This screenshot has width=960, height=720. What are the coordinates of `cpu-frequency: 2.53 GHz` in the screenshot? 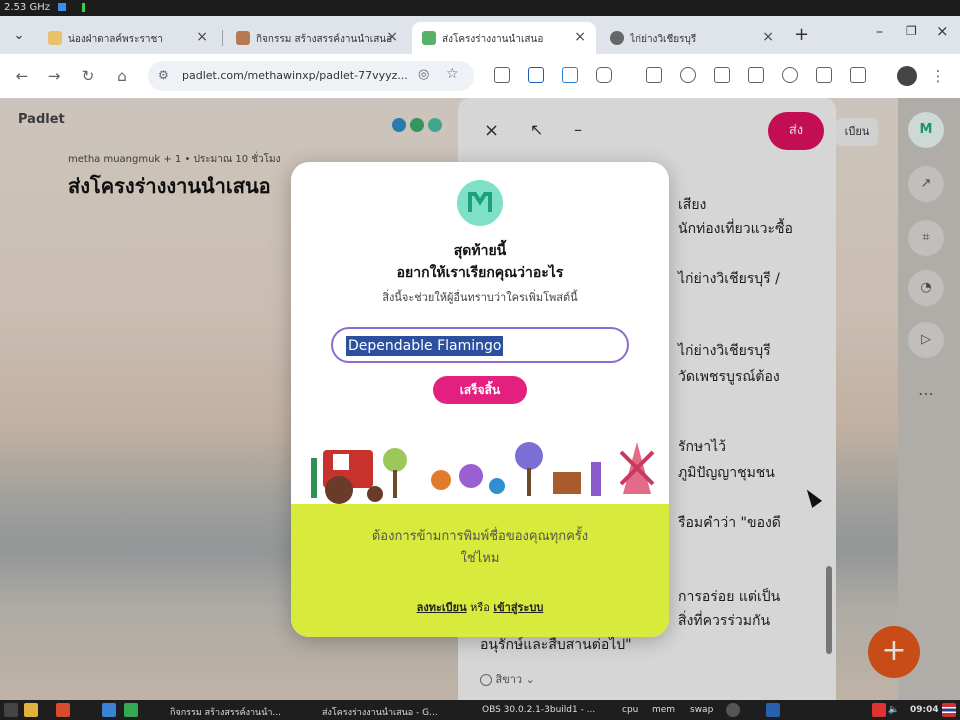 It's located at (27, 7).